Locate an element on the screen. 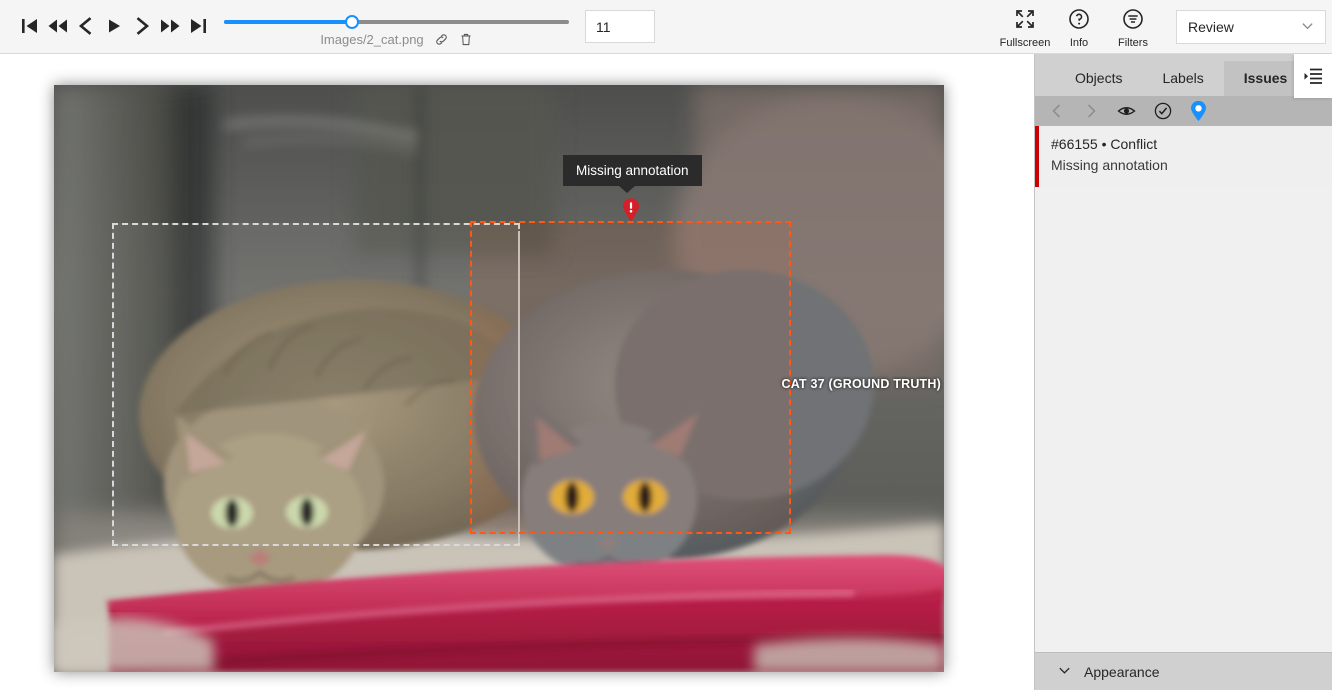 This screenshot has width=1332, height=690. info-button: Info is located at coordinates (1079, 26).